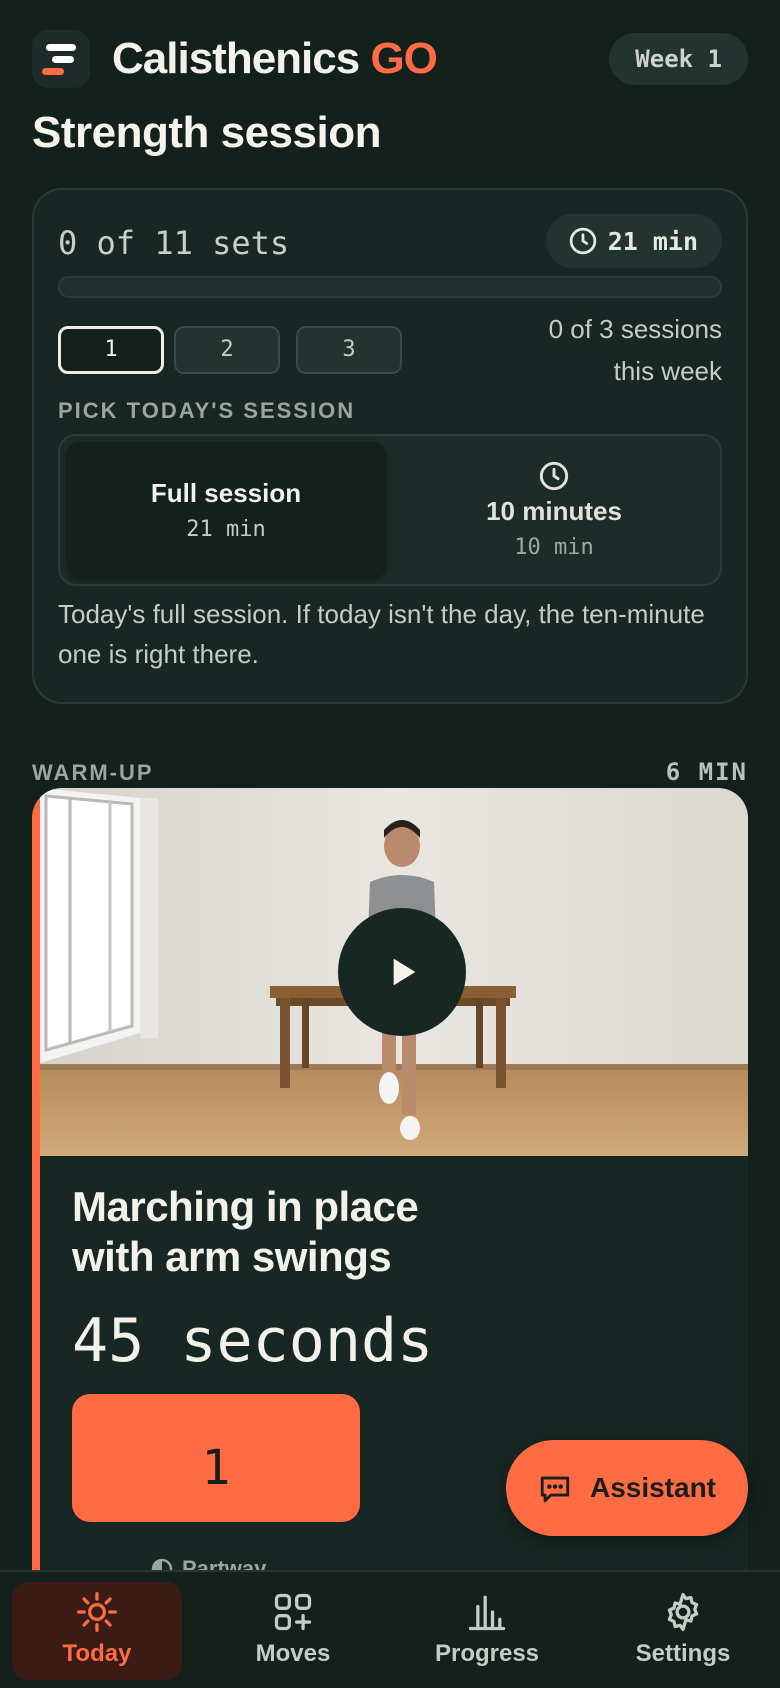 The height and width of the screenshot is (1688, 780). I want to click on nav-progress: Progress, so click(487, 1631).